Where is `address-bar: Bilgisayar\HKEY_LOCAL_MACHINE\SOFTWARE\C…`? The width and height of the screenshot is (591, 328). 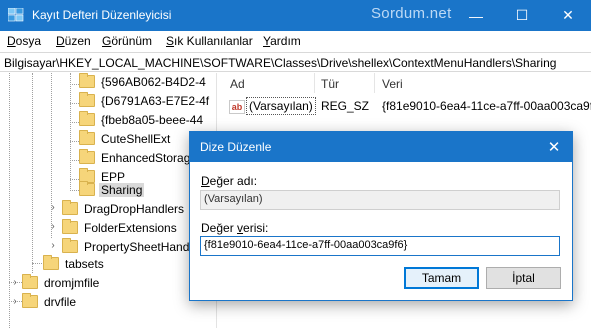 address-bar: Bilgisayar\HKEY_LOCAL_MACHINE\SOFTWARE\C… is located at coordinates (295, 62).